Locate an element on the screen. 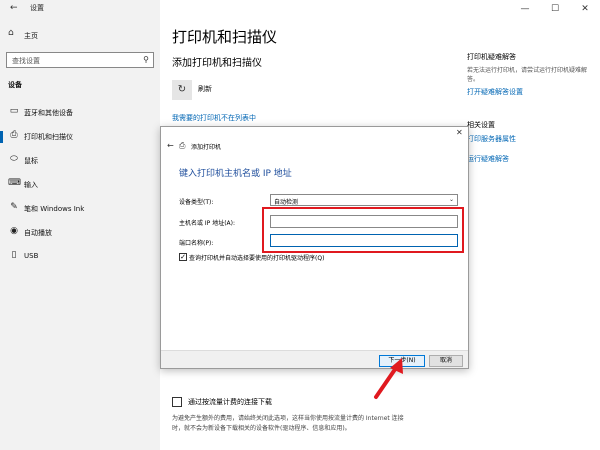  sidebar-item-input: ⌨ 输入 is located at coordinates (80, 186).